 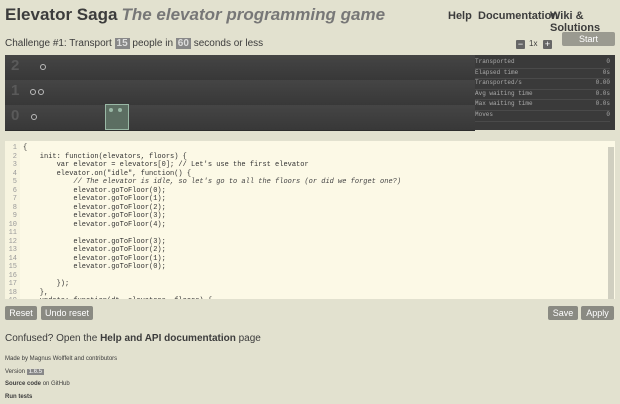 I want to click on stat-max-waiting: Max waiting time 0.0s, so click(x=542, y=105).